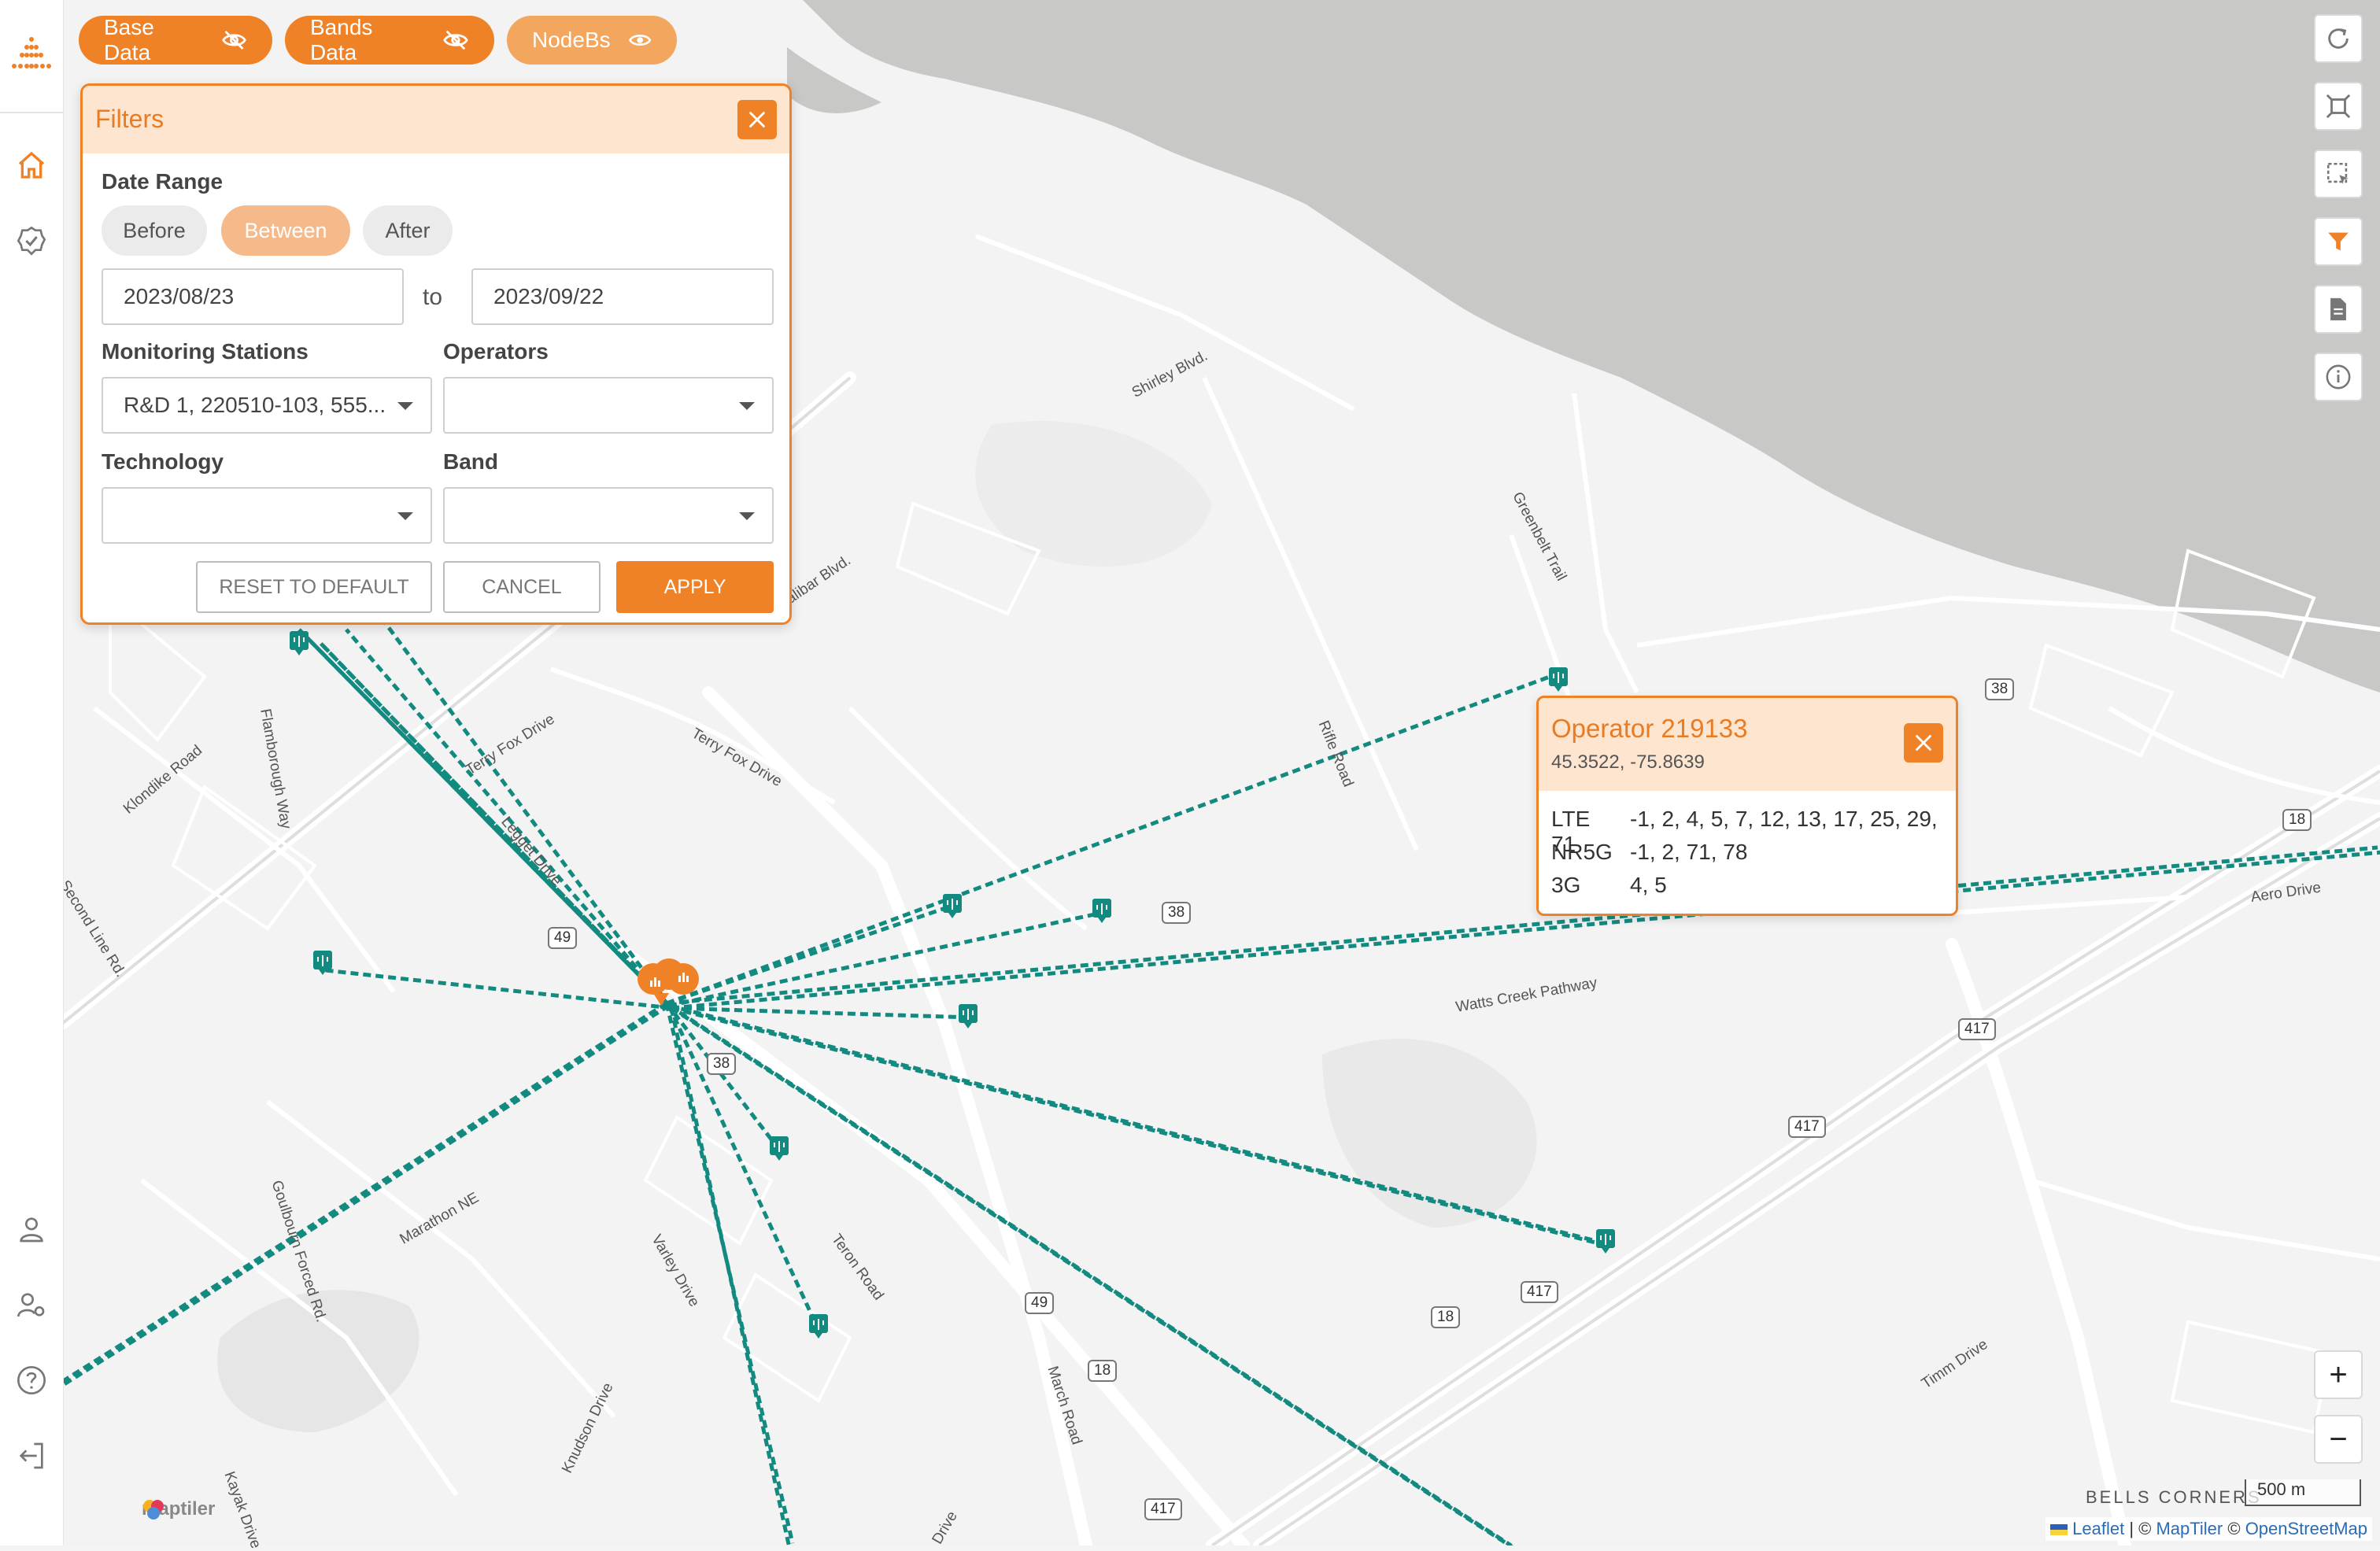 This screenshot has width=2380, height=1551. Describe the element at coordinates (32, 772) in the screenshot. I see `sidebar` at that location.